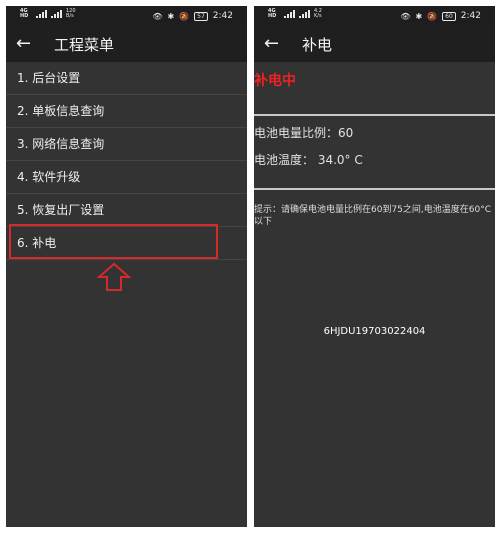  I want to click on menu-item-recharge: 6. 补电, so click(126, 243).